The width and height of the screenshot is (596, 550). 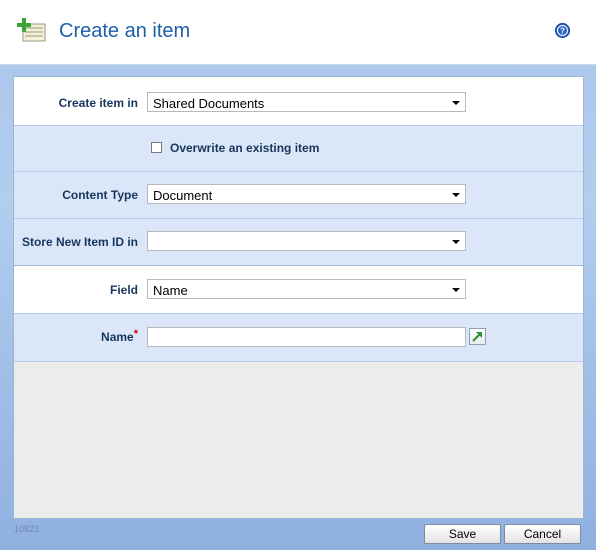 What do you see at coordinates (244, 148) in the screenshot?
I see `overwrite-label: Overwrite an existing item` at bounding box center [244, 148].